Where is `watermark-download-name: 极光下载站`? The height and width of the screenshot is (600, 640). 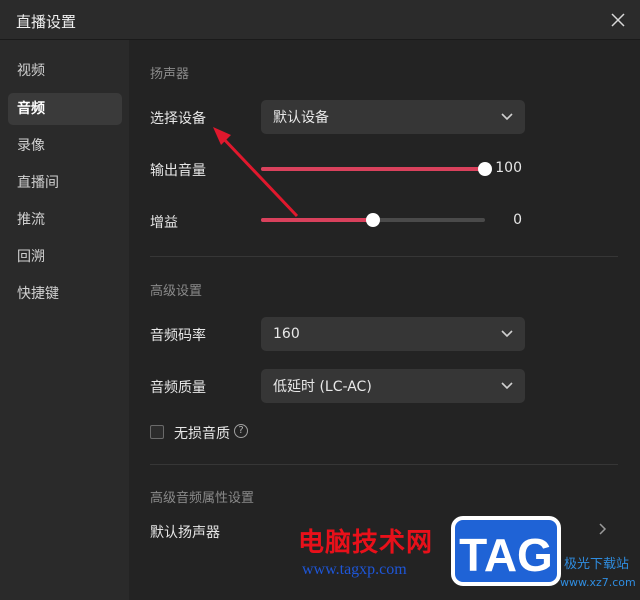
watermark-download-name: 极光下载站 is located at coordinates (597, 564).